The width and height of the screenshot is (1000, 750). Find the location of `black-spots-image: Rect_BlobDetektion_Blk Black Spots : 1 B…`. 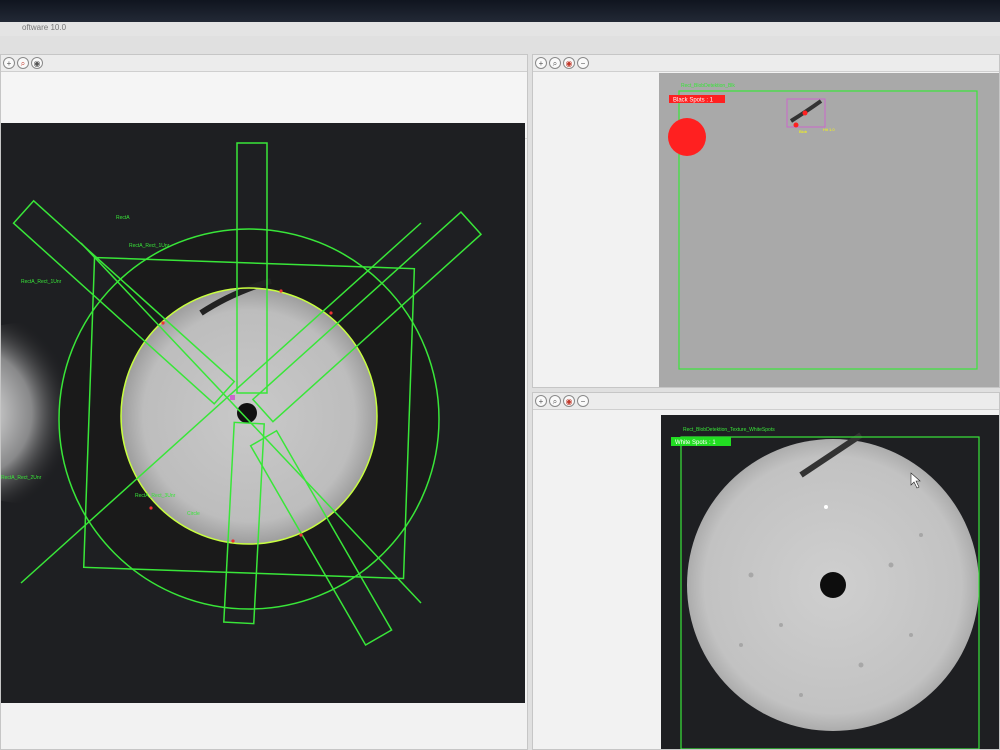

black-spots-image: Rect_BlobDetektion_Blk Black Spots : 1 B… is located at coordinates (829, 230).